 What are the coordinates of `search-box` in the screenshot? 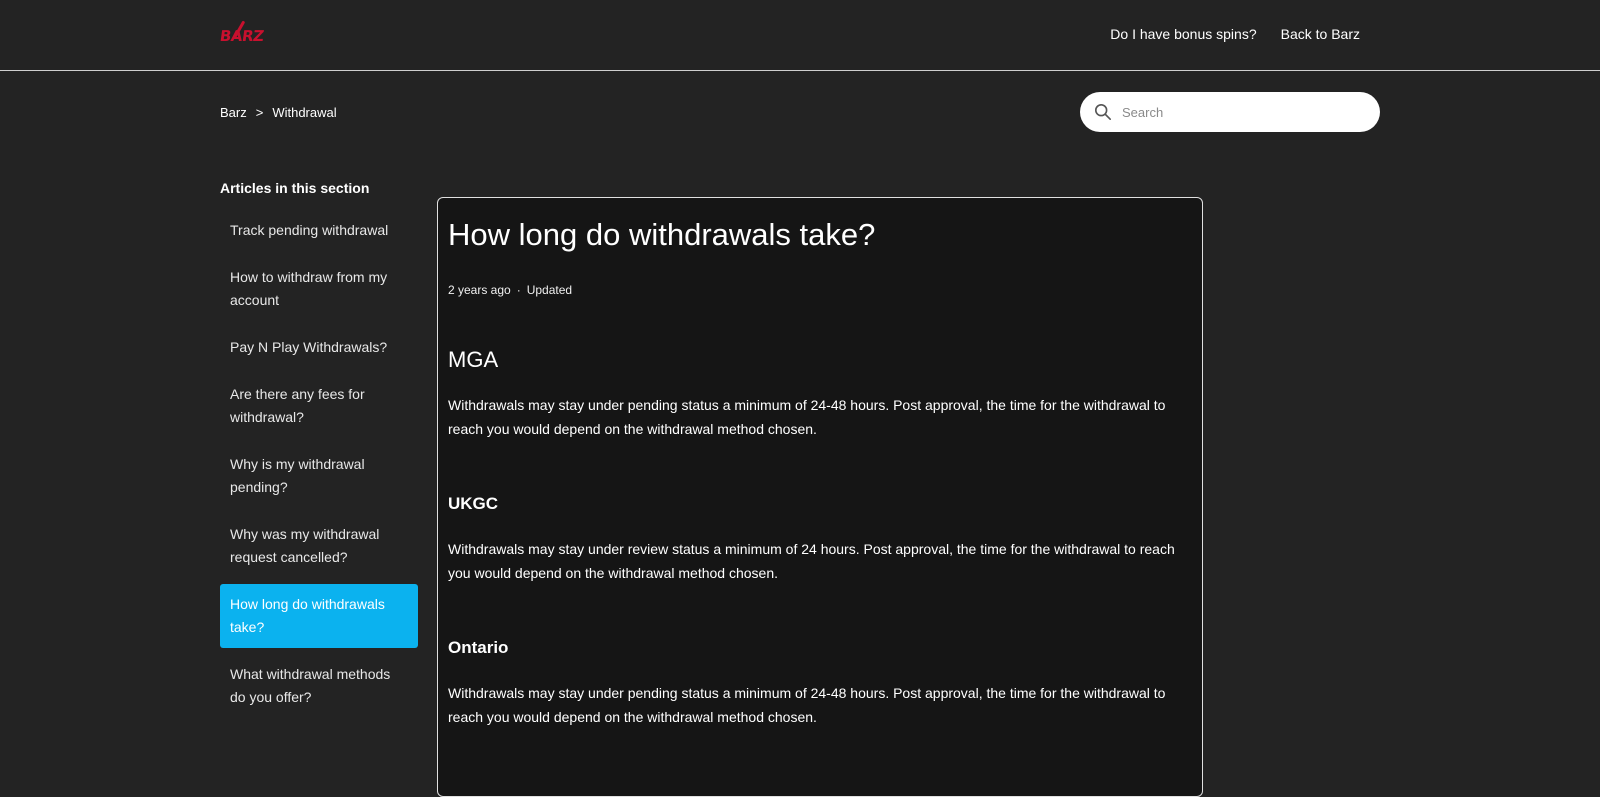 It's located at (1230, 112).